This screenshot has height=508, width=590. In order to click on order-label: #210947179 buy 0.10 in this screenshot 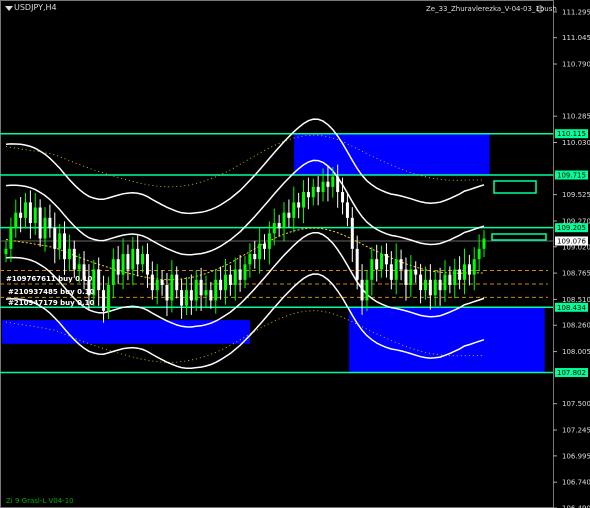, I will do `click(51, 303)`.